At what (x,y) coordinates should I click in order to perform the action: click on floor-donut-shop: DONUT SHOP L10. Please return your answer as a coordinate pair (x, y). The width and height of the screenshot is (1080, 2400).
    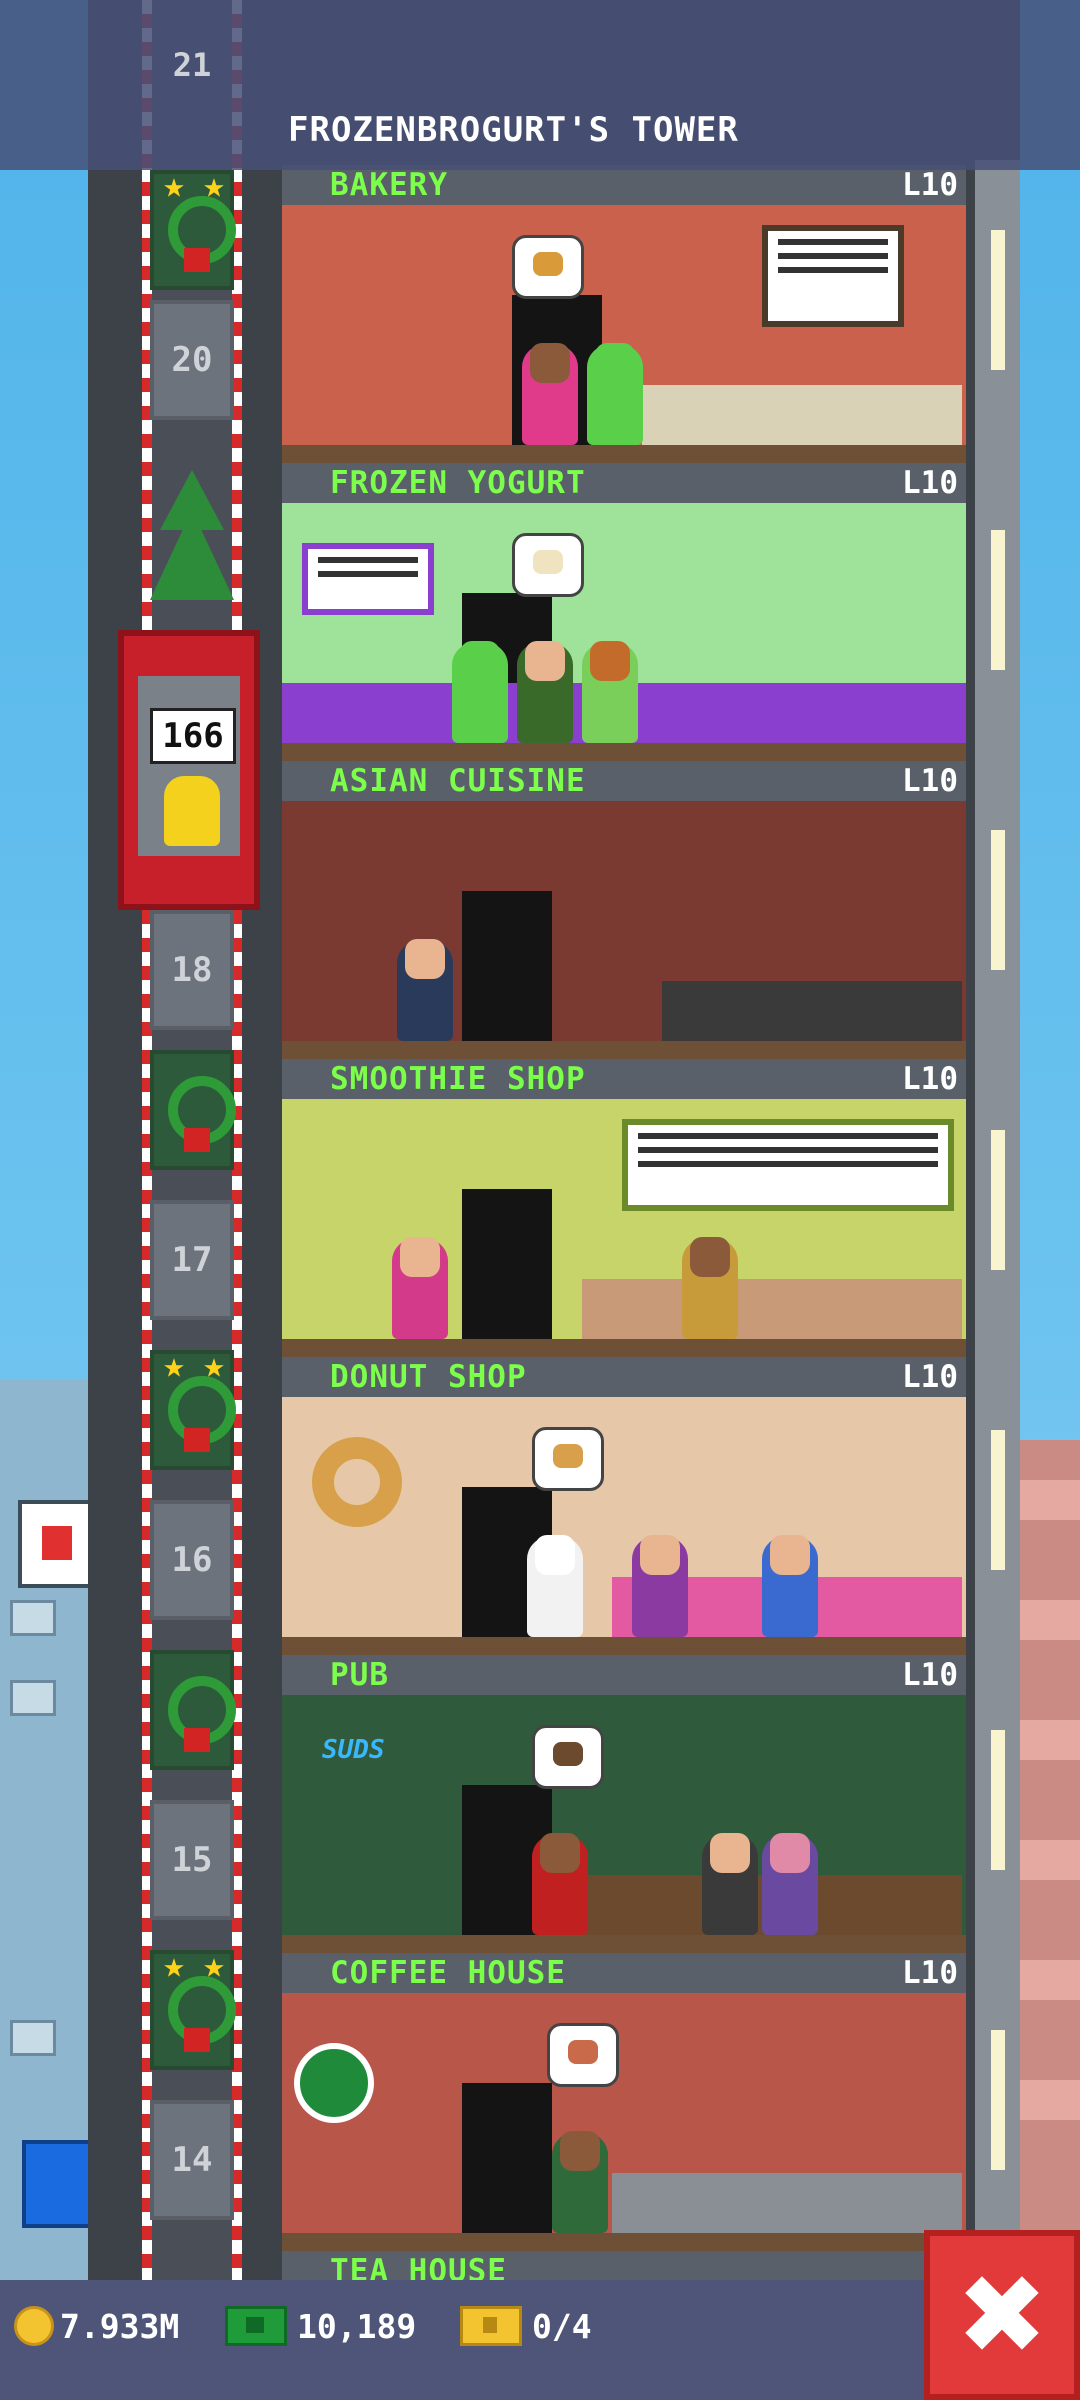
    Looking at the image, I should click on (624, 1506).